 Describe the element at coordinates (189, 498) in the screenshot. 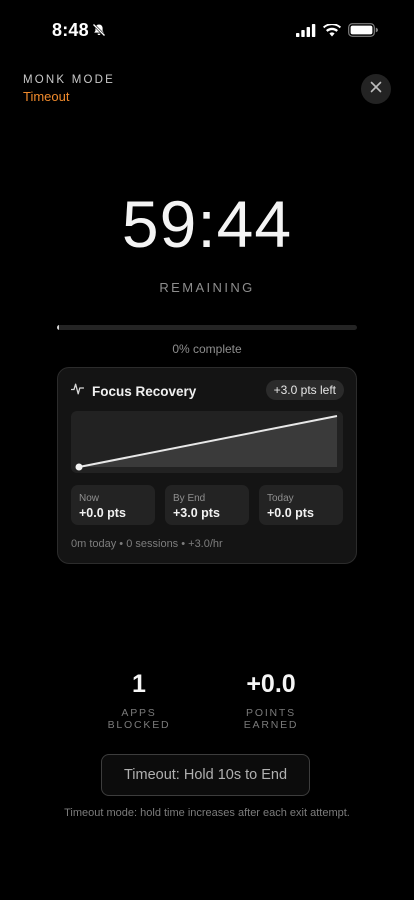

I see `stat-label: By End` at that location.